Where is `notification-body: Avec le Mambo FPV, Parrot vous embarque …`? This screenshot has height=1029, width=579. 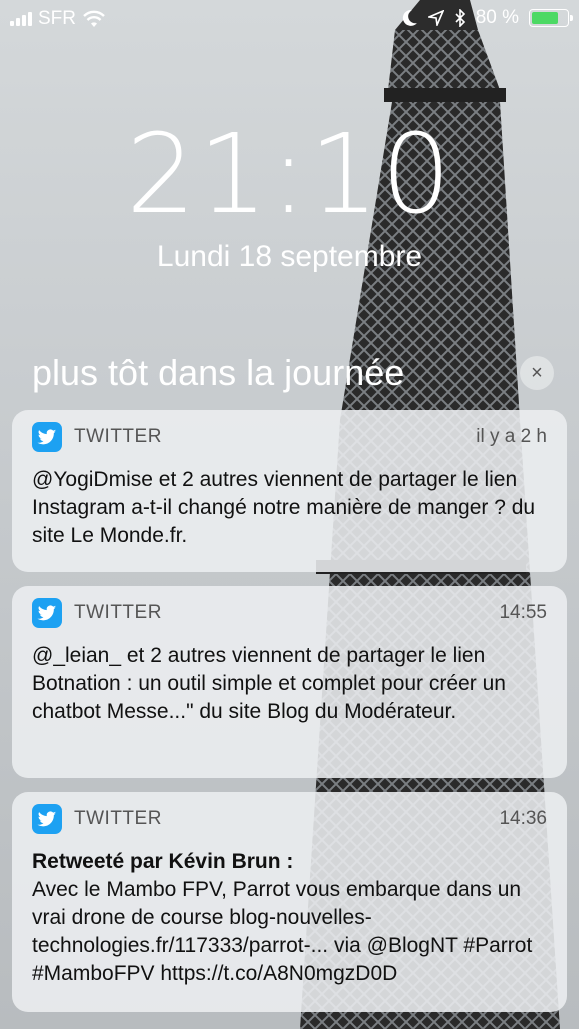 notification-body: Avec le Mambo FPV, Parrot vous embarque … is located at coordinates (282, 931).